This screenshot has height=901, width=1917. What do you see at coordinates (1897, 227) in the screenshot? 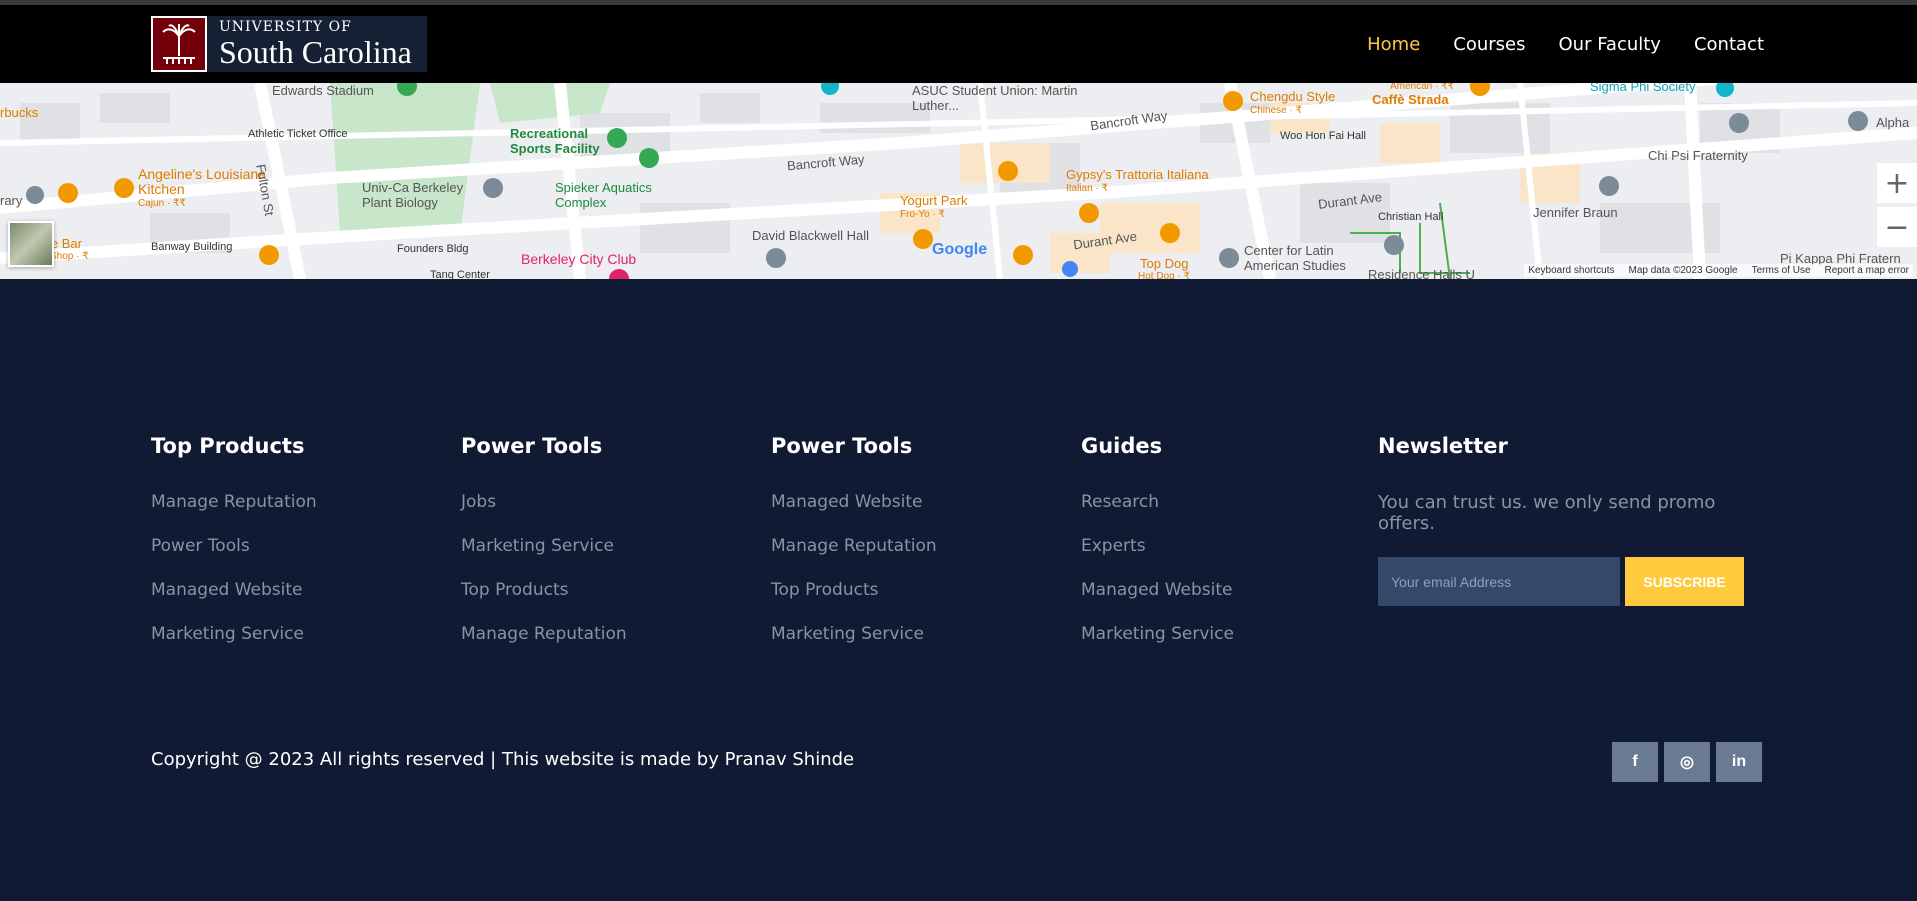
I see `zoom-out-button: −` at bounding box center [1897, 227].